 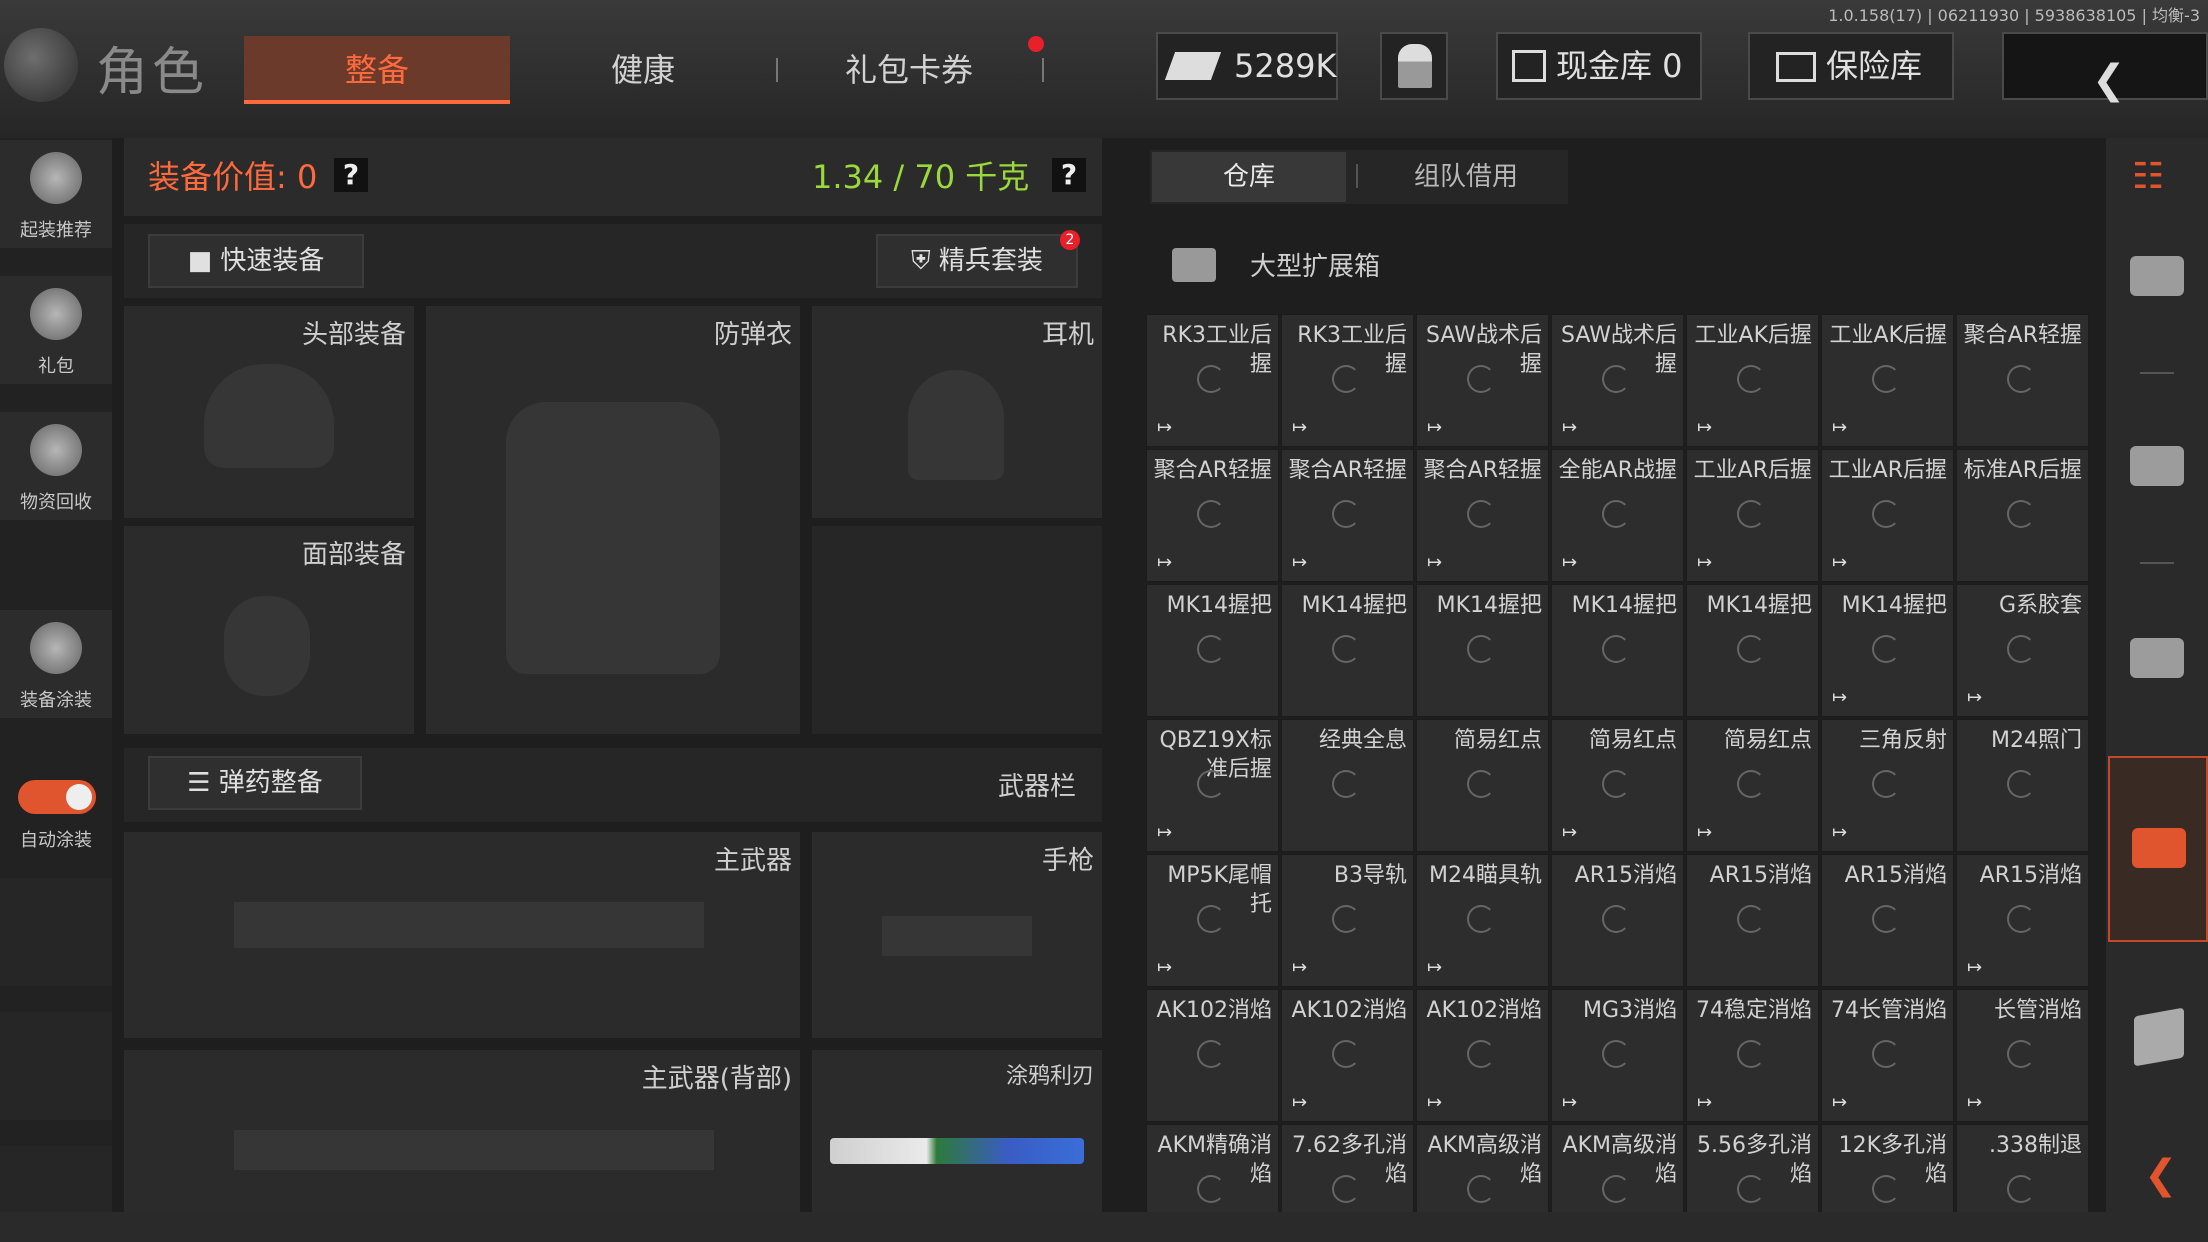 What do you see at coordinates (1212, 785) in the screenshot?
I see `warehouse-item: QBZ19X标准后握 ↦` at bounding box center [1212, 785].